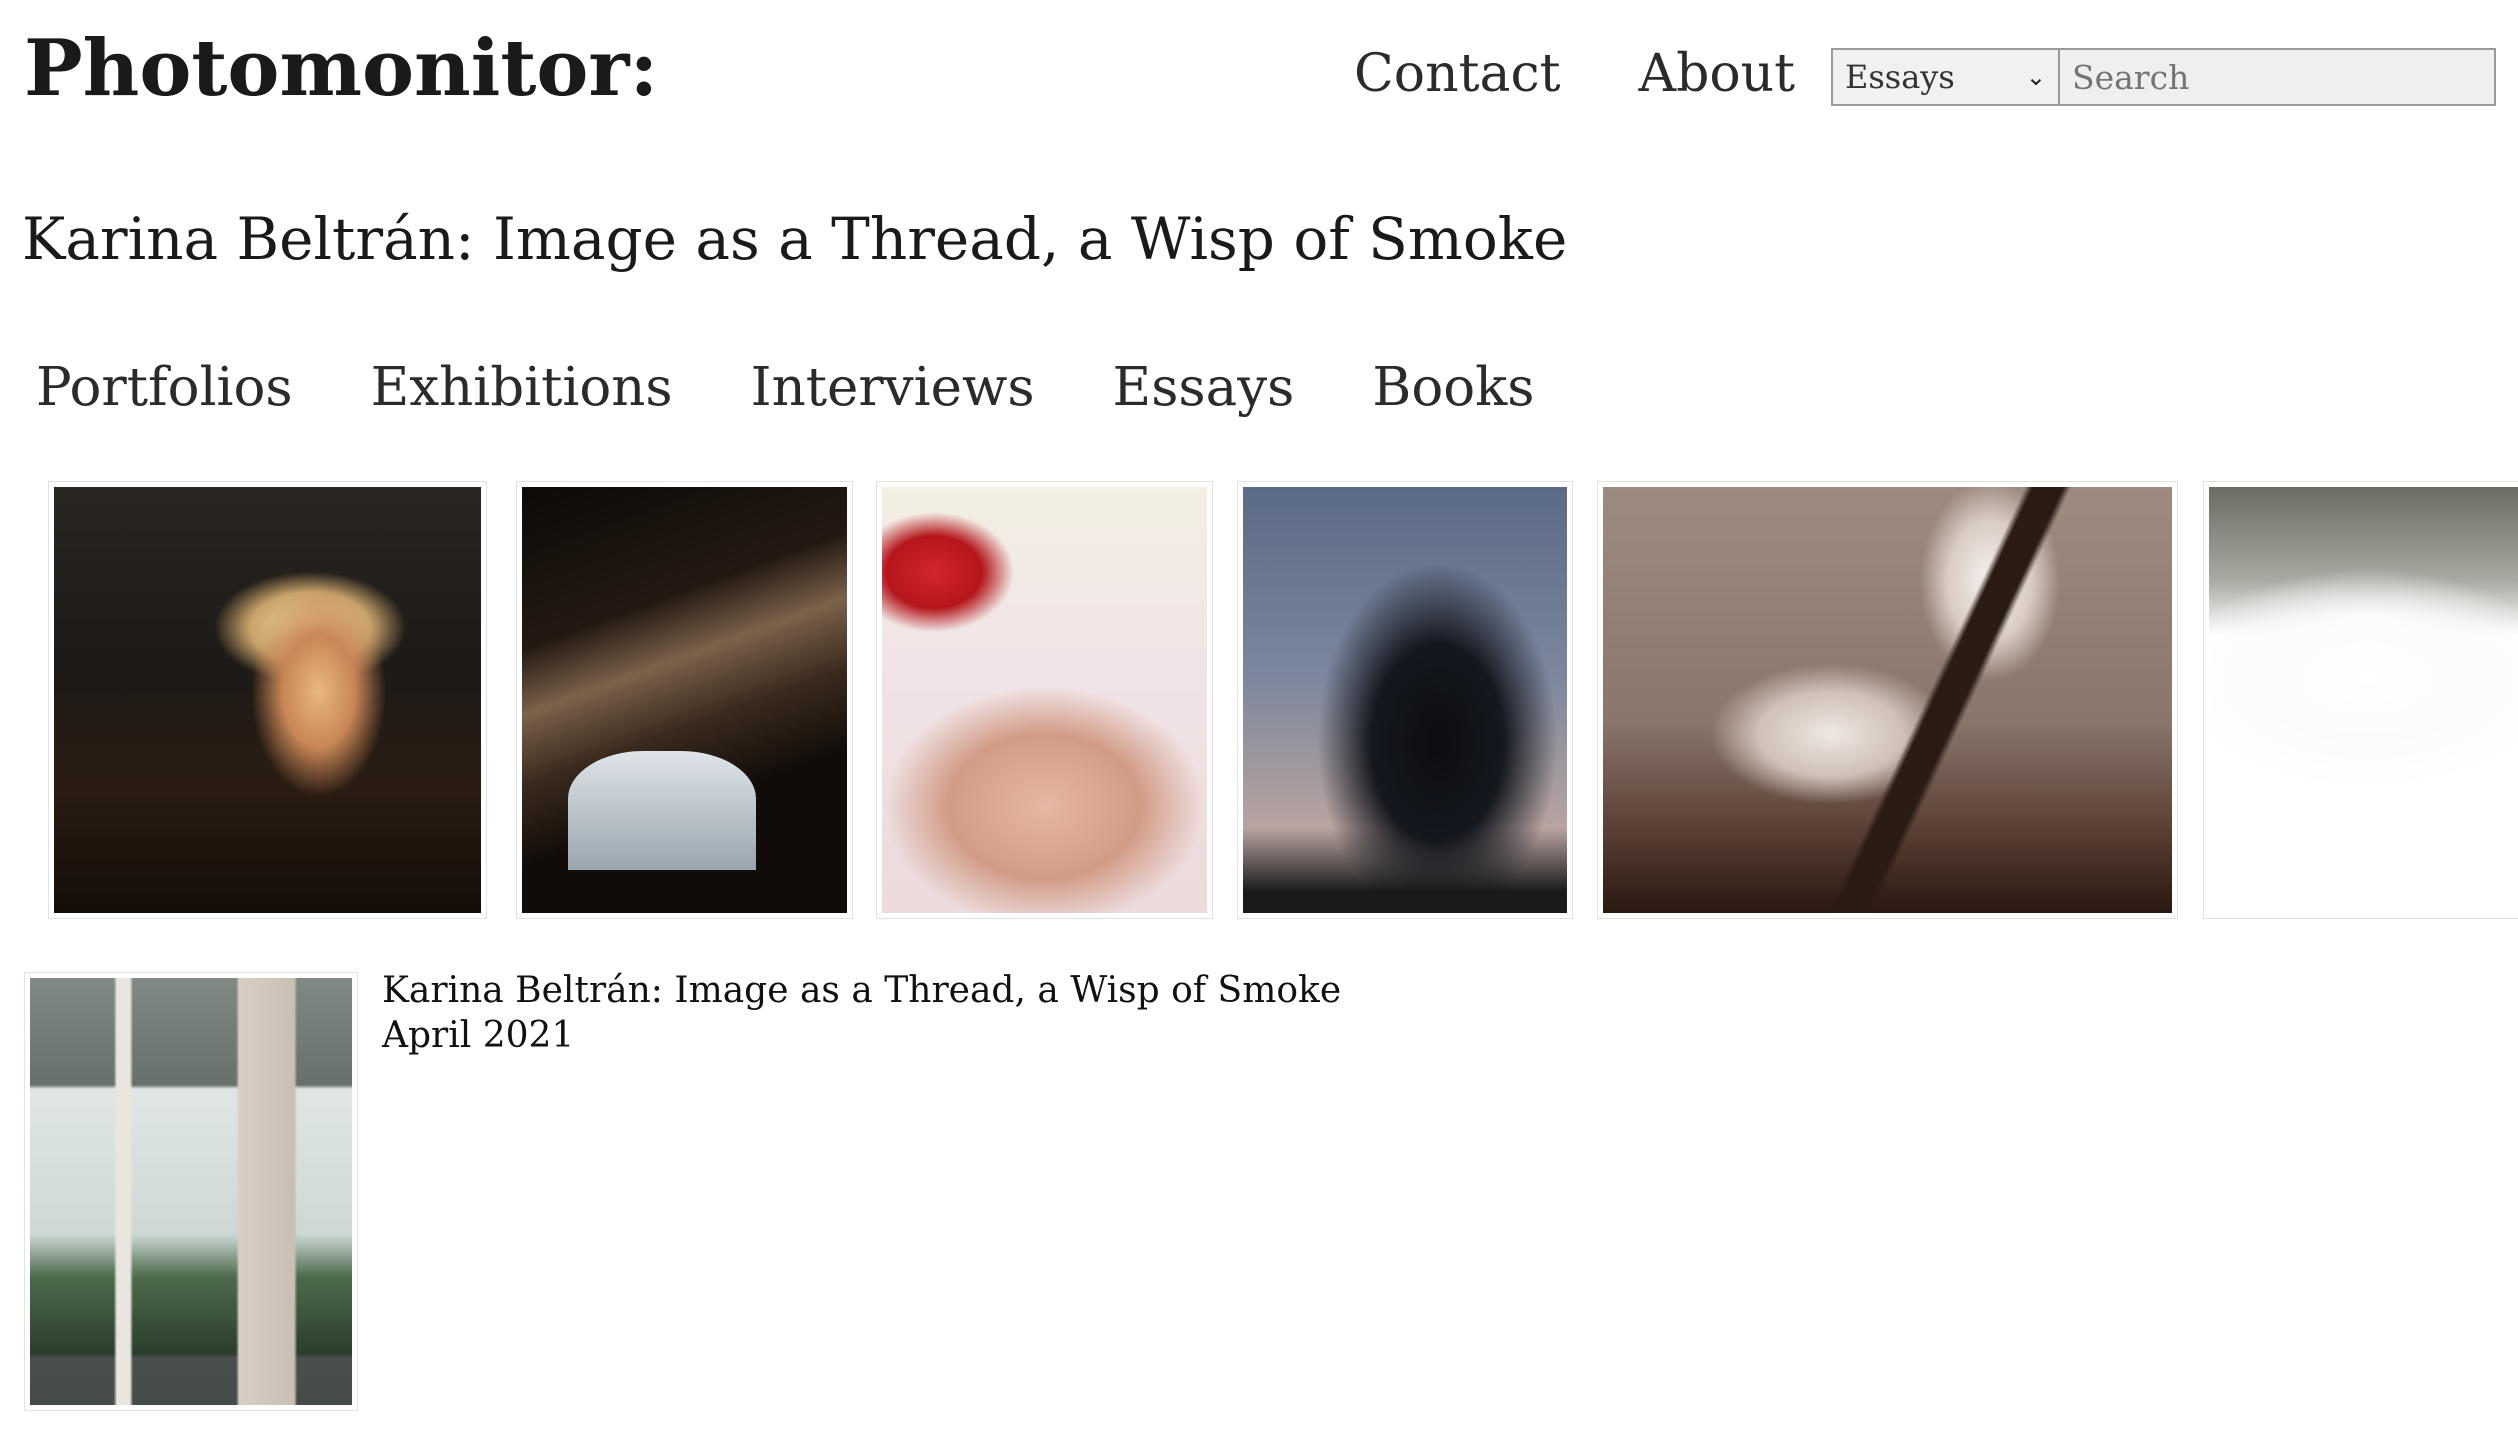  I want to click on category-exhibitions-link: Exhibitions, so click(522, 388).